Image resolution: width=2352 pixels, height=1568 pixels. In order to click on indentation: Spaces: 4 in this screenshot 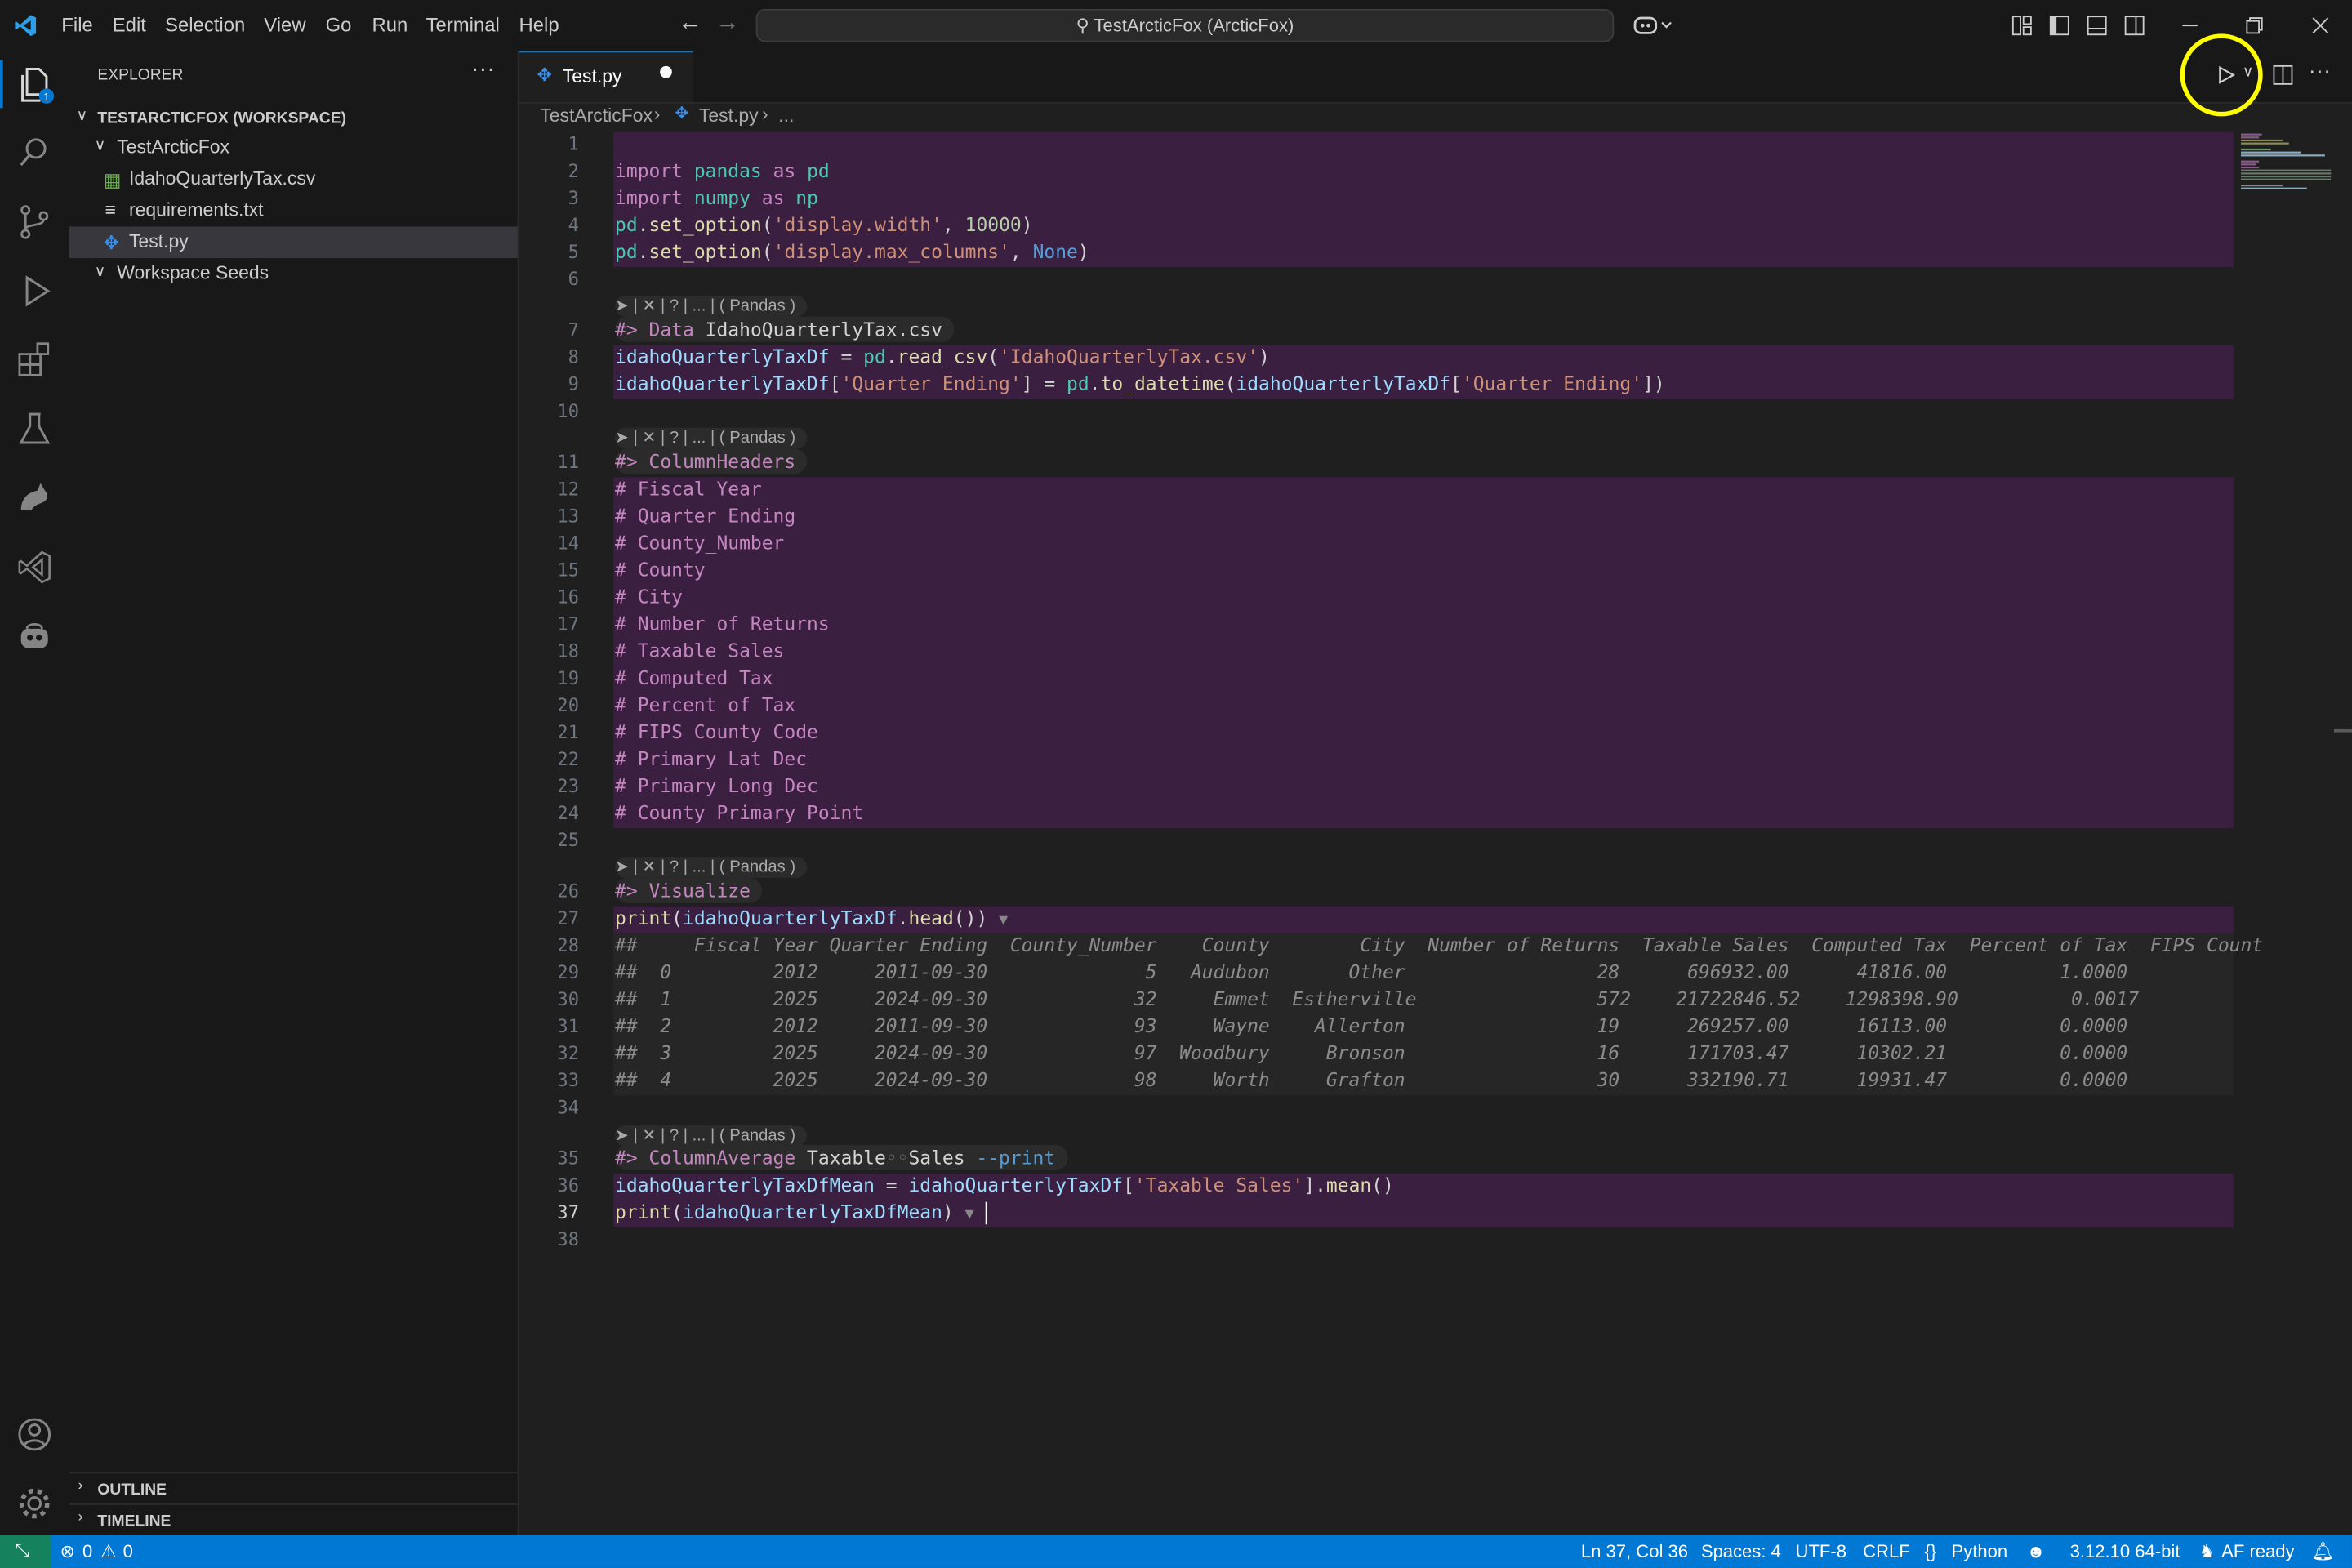, I will do `click(1741, 1551)`.